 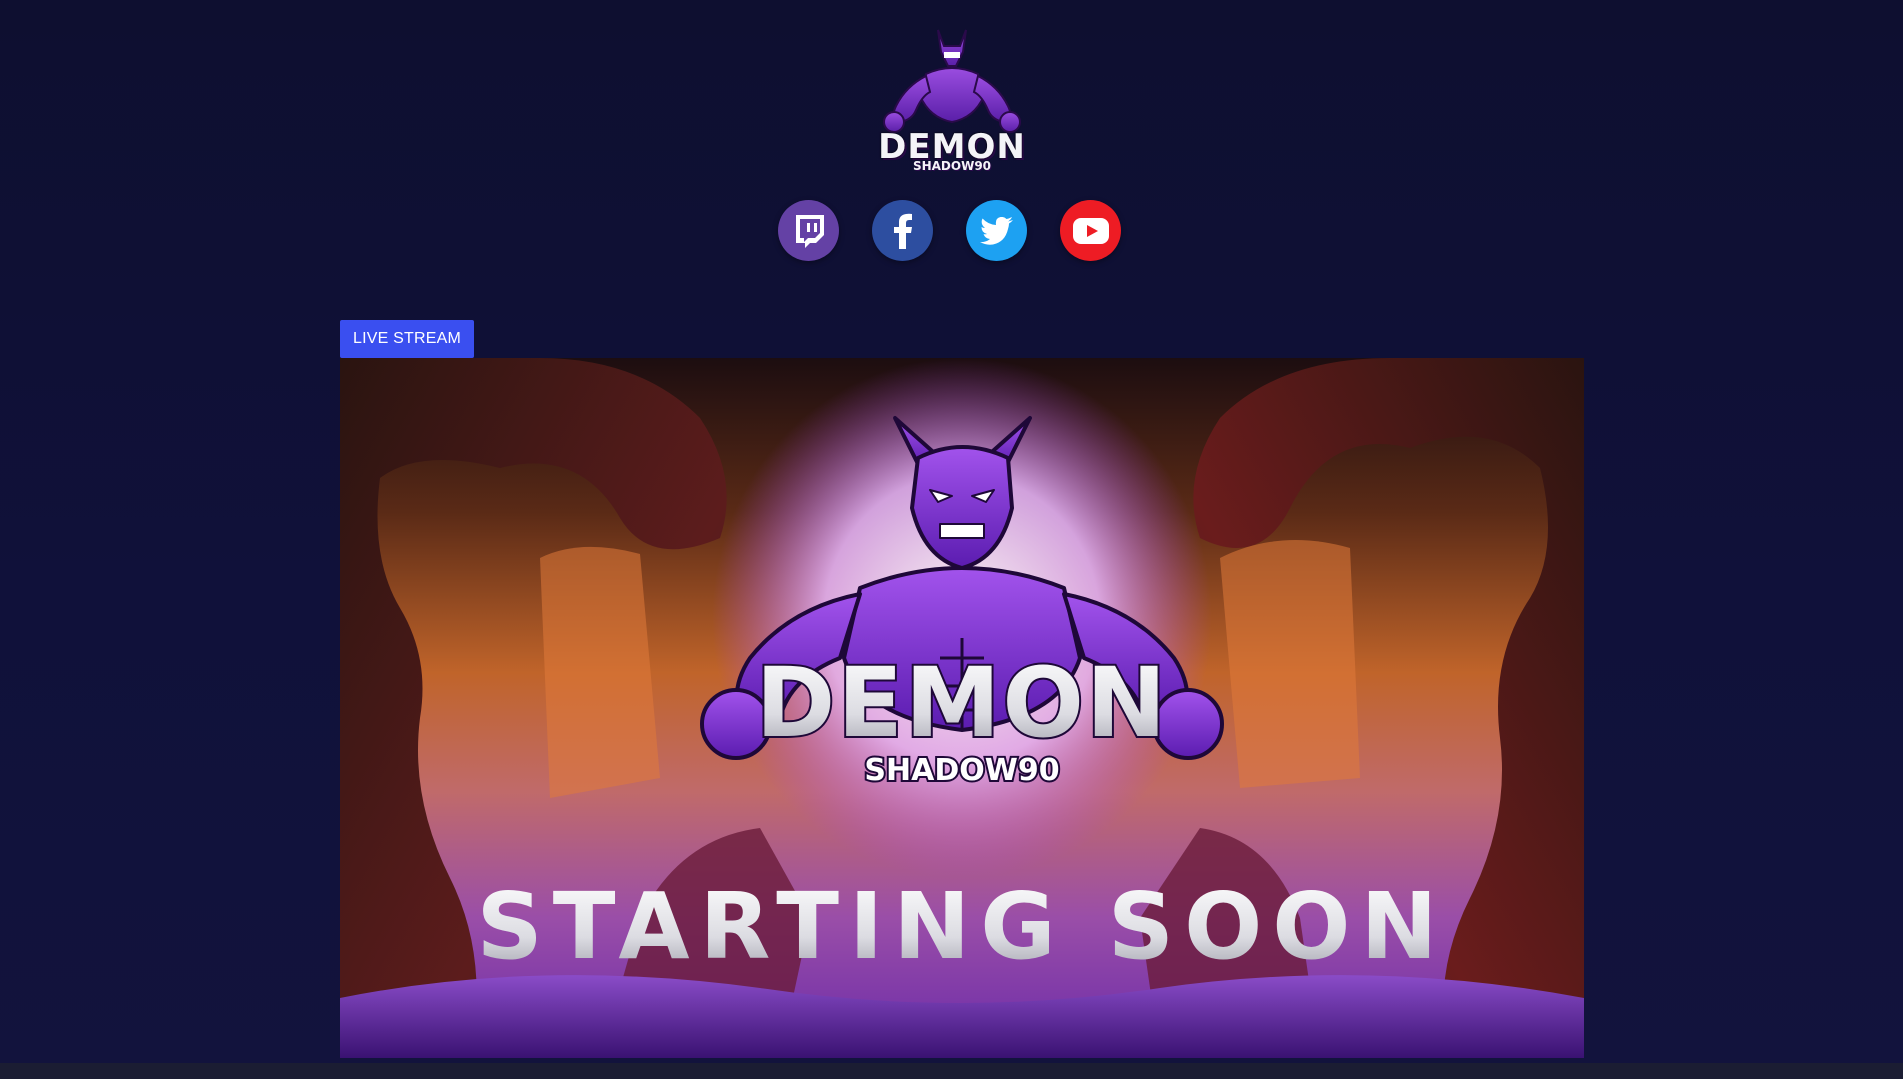 I want to click on screen-logo-subtitle: SHADOW90, so click(x=961, y=770).